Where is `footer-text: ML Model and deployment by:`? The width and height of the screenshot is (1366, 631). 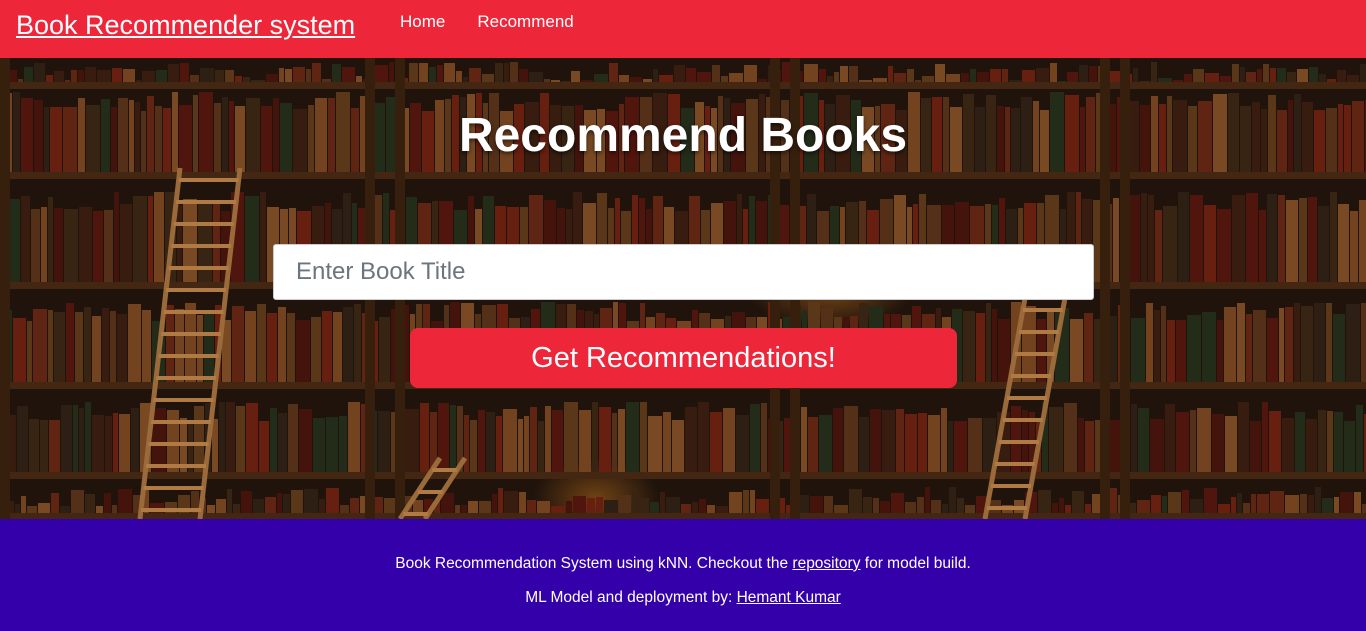 footer-text: ML Model and deployment by: is located at coordinates (631, 597).